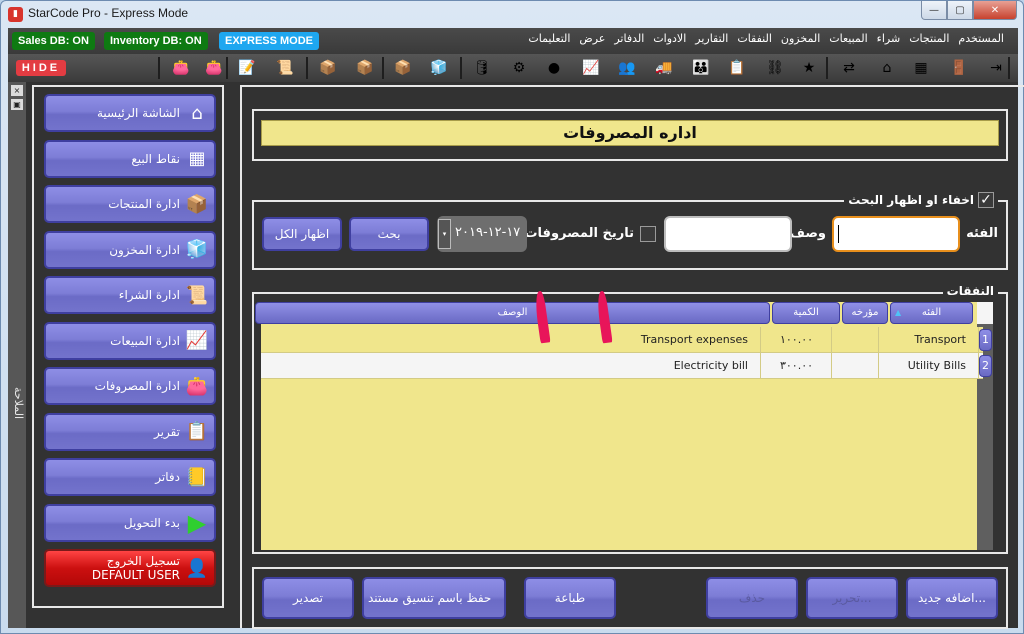  What do you see at coordinates (629, 38) in the screenshot?
I see `menu-item: الدفاتر` at bounding box center [629, 38].